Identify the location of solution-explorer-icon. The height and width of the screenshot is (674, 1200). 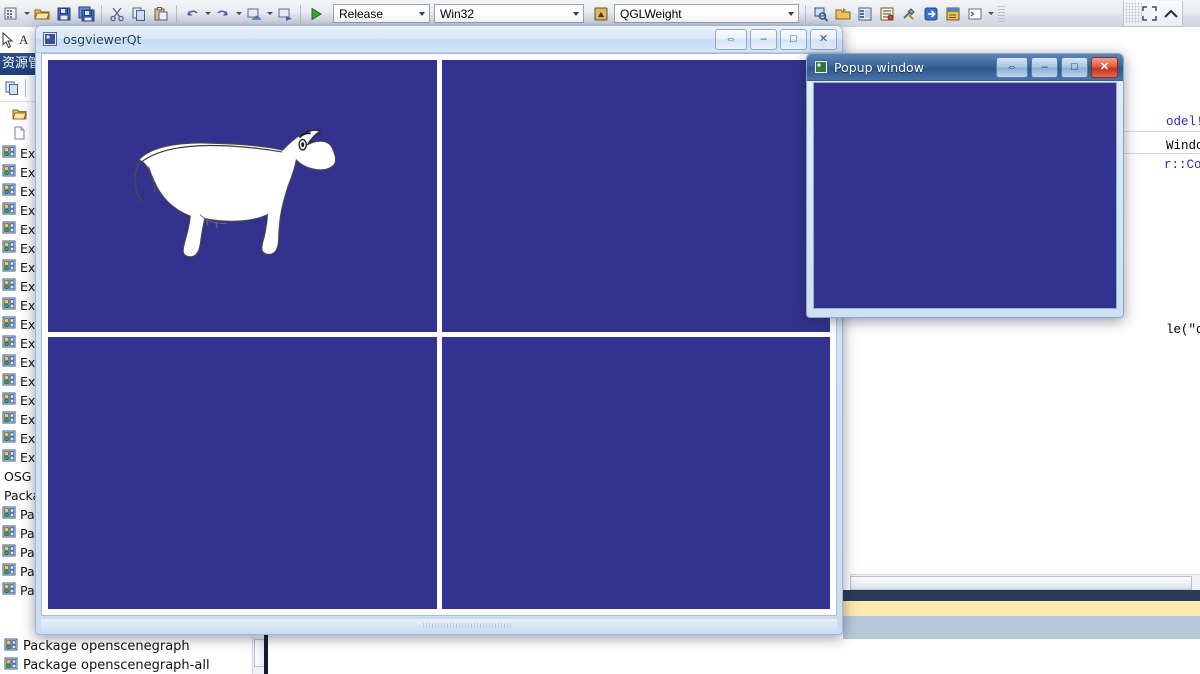
(843, 14).